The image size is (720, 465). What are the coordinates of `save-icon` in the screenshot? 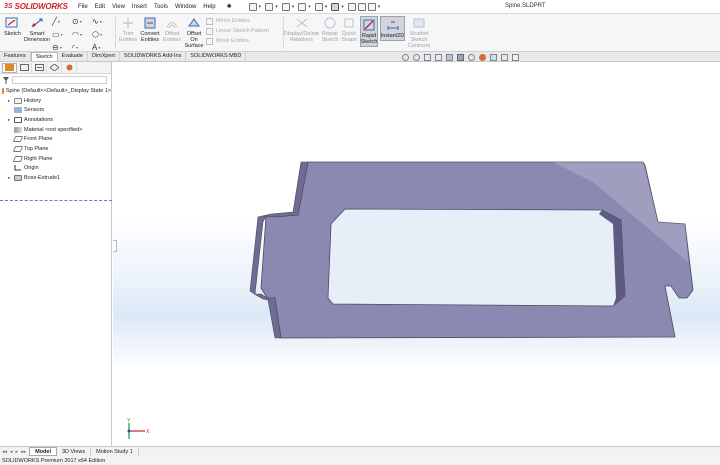 It's located at (285, 6).